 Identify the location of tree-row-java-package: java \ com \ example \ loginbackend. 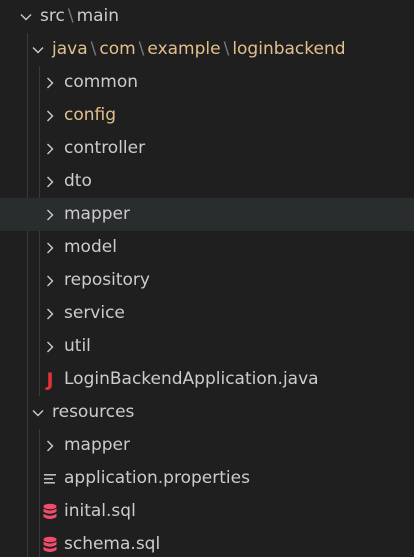
(207, 49).